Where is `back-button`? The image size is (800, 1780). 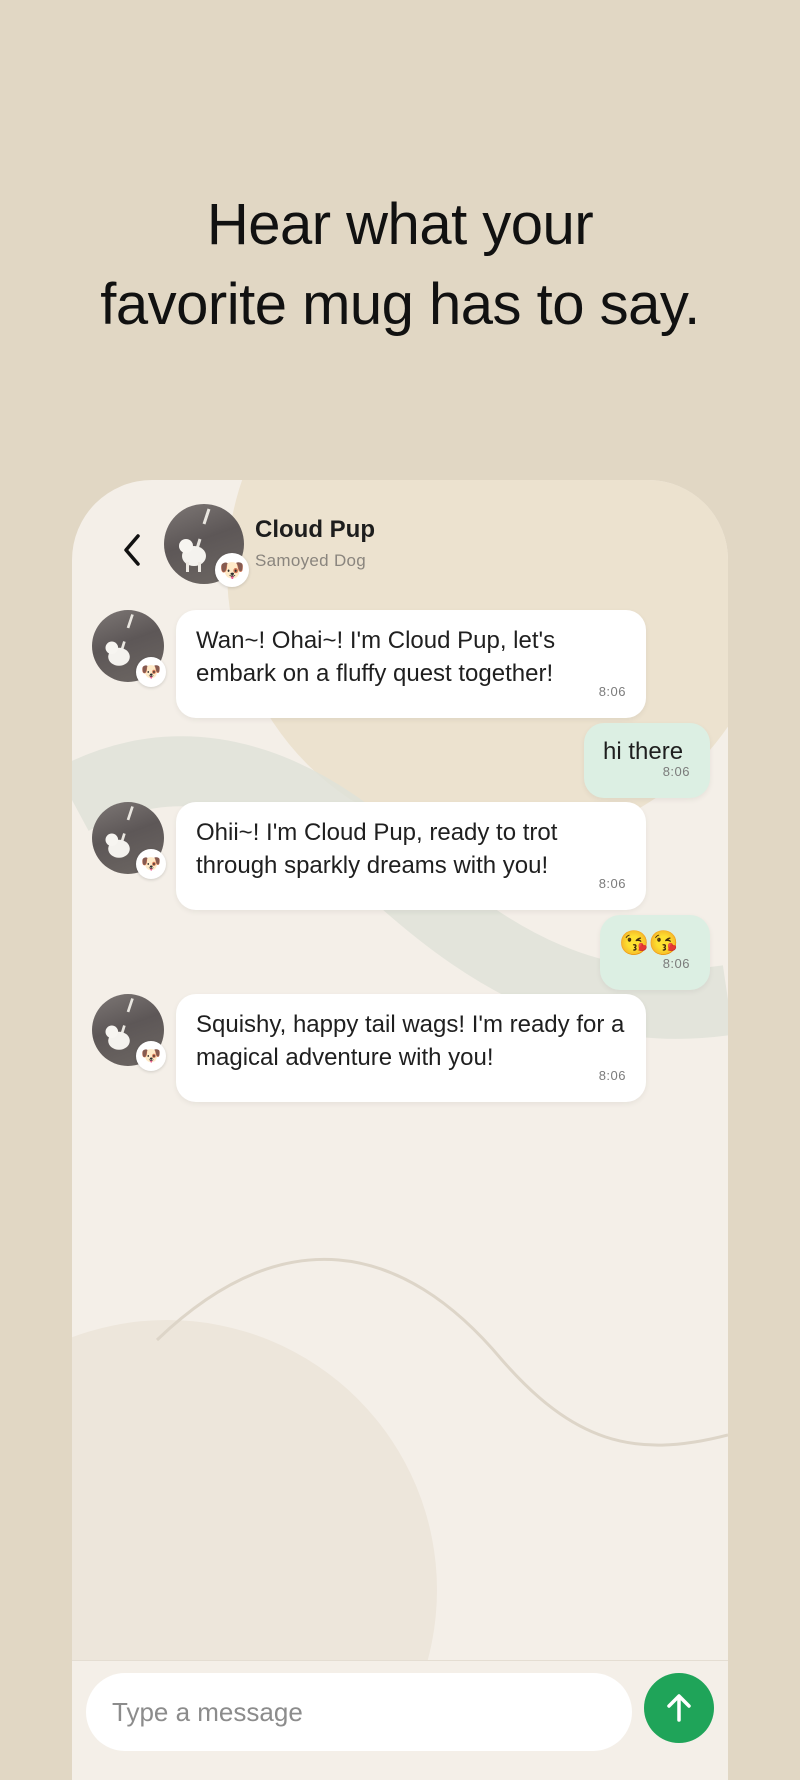
back-button is located at coordinates (132, 550).